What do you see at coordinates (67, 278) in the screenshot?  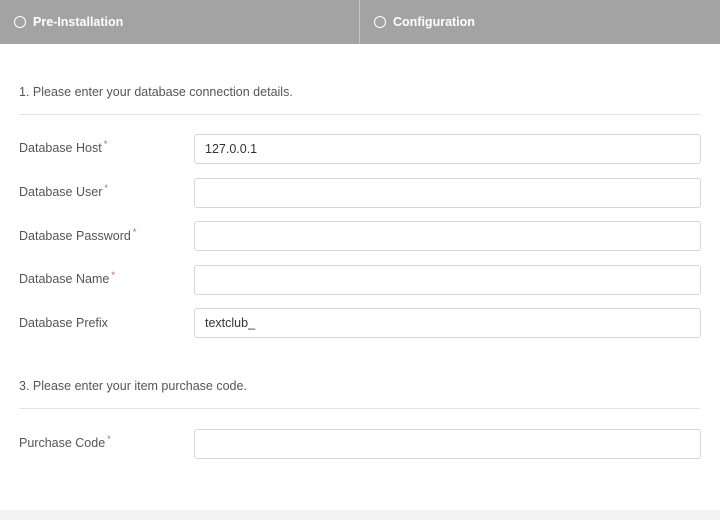 I see `database-name-label: Database Name *` at bounding box center [67, 278].